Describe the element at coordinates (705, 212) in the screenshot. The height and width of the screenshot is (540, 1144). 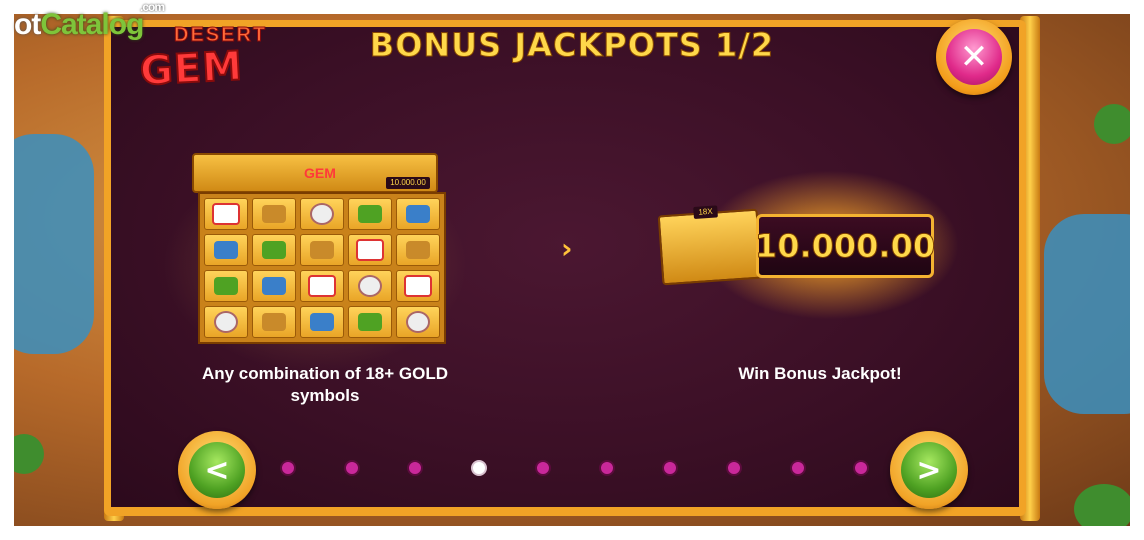
I see `mini-tag: 18X` at that location.